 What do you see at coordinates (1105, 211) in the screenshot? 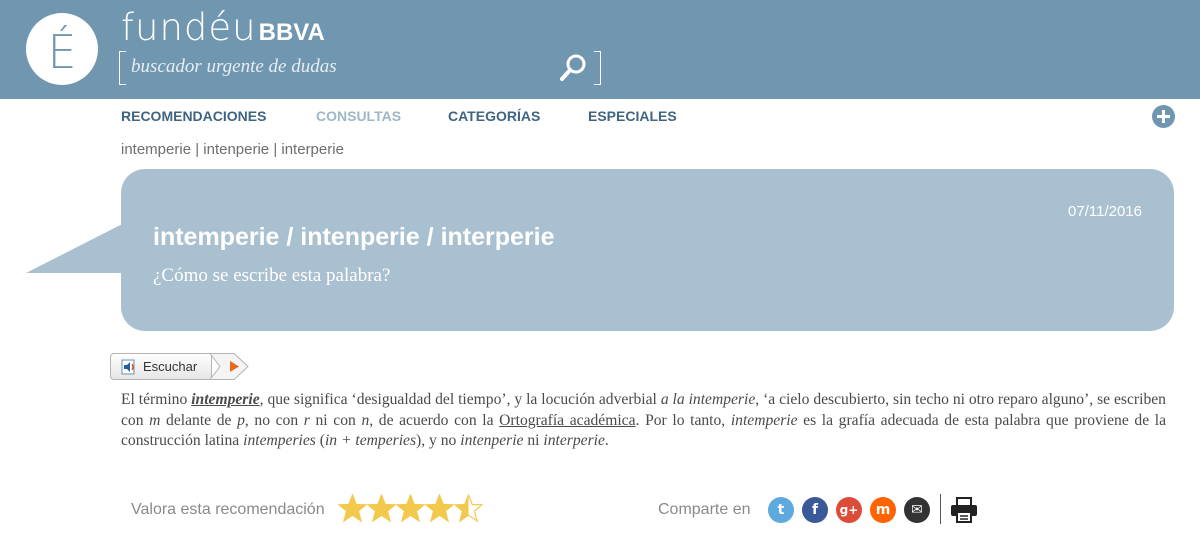
I see `question-date: 07/11/2016` at bounding box center [1105, 211].